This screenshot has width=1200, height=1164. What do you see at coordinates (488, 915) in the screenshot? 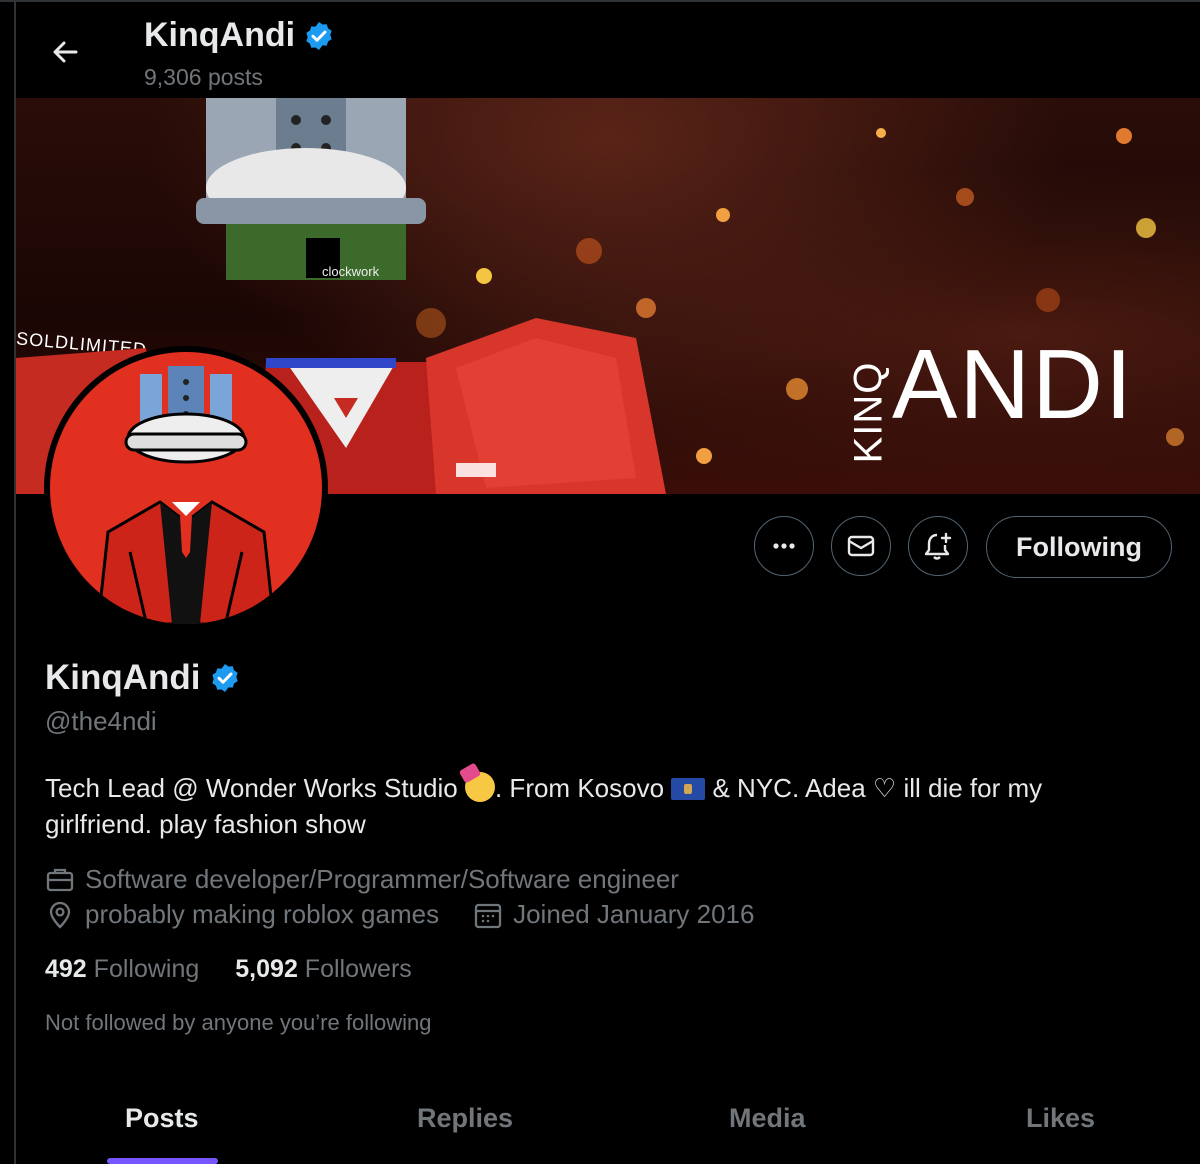
I see `calendar-icon` at bounding box center [488, 915].